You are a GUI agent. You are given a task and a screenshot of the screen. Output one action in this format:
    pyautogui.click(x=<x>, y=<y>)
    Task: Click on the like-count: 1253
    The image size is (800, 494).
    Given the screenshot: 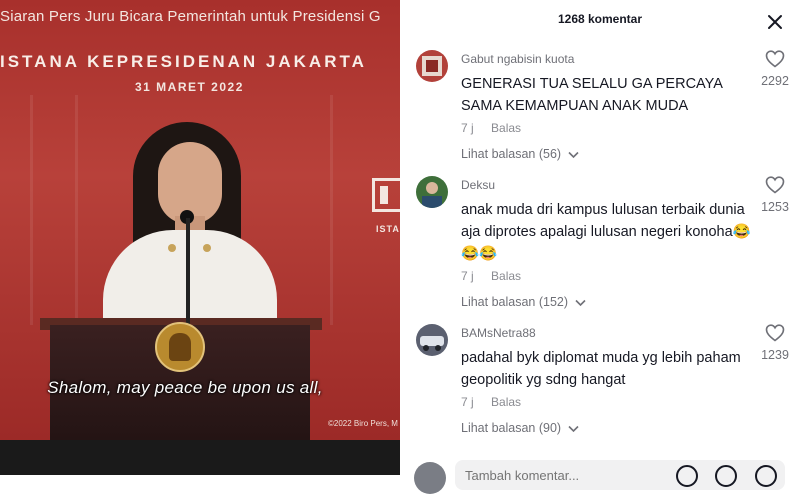 What is the action you would take?
    pyautogui.click(x=775, y=207)
    